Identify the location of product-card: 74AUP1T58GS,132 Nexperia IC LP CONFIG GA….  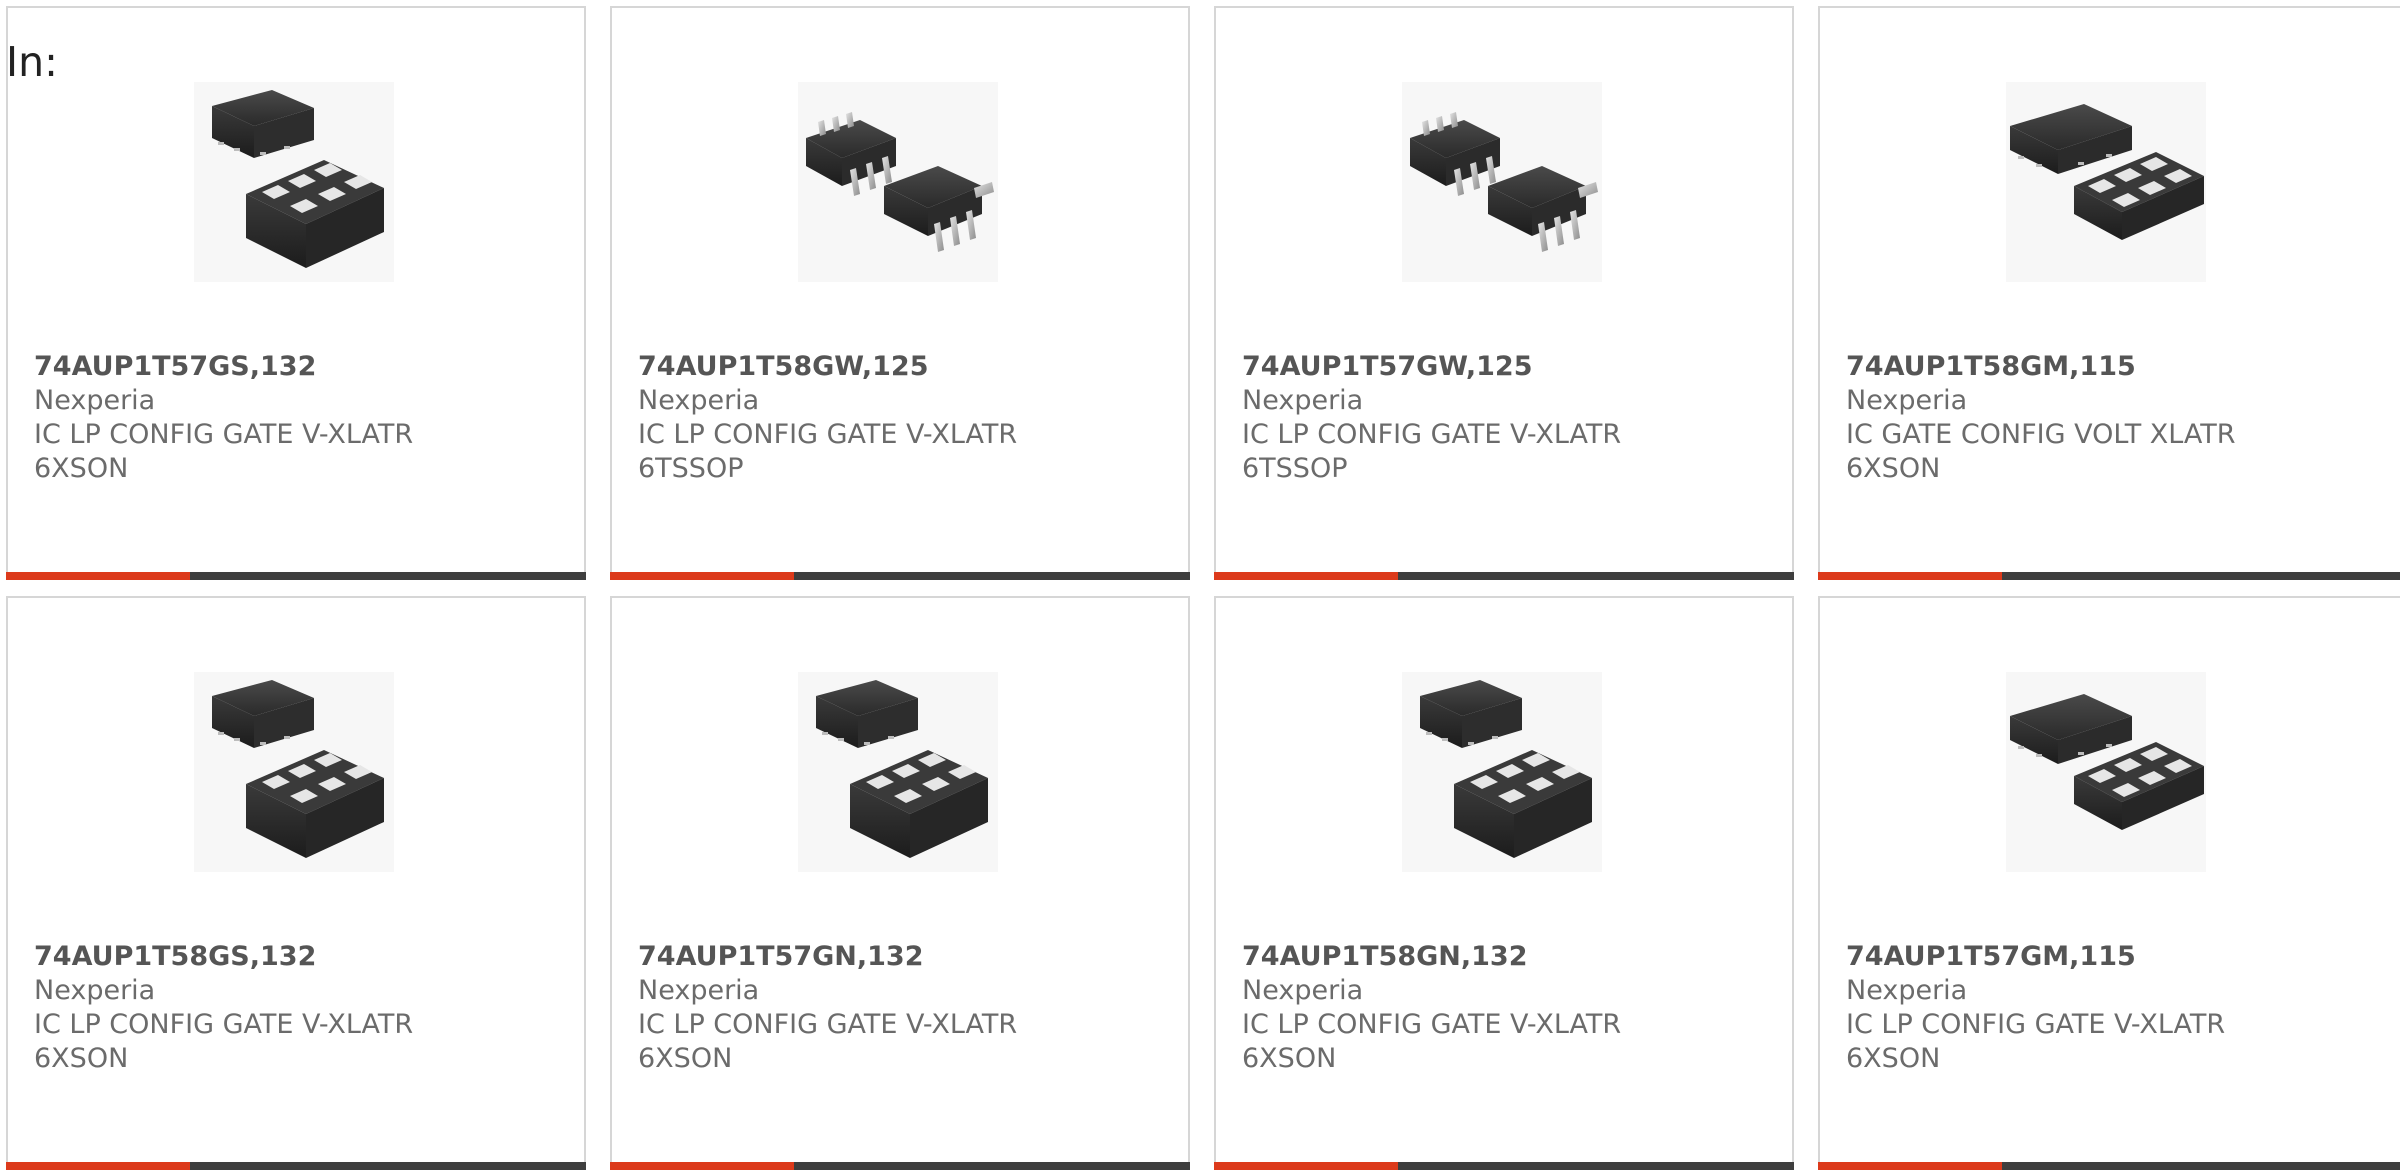
(296, 883).